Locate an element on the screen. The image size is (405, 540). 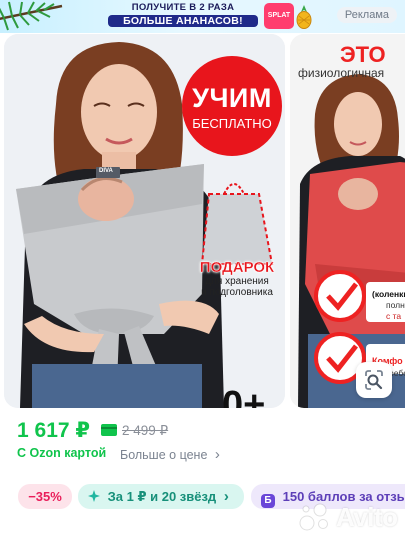
second-feature-1: (коленки в is located at coordinates (388, 294).